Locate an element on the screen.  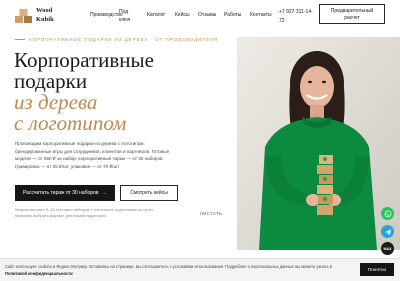
arrow-right-icon: → is located at coordinates (104, 193).